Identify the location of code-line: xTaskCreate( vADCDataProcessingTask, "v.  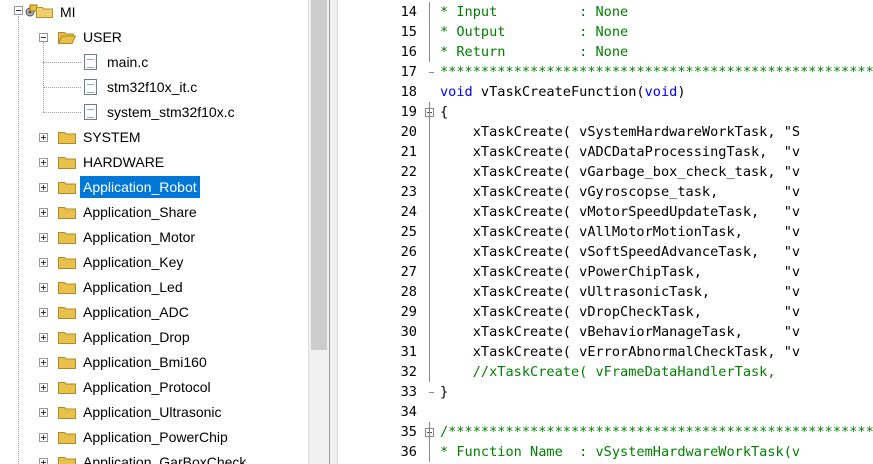
(620, 152).